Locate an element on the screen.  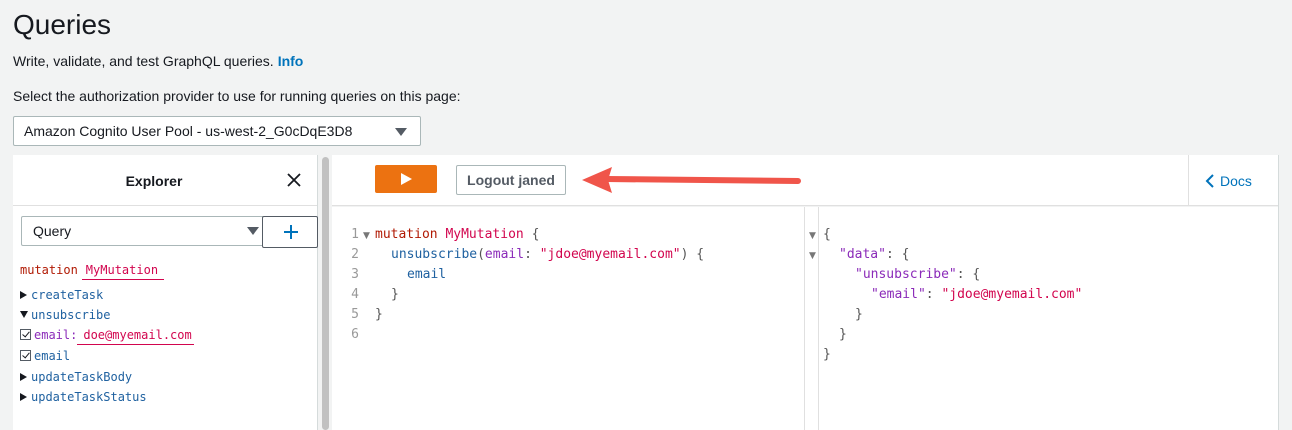
line-number: 3 is located at coordinates (355, 274).